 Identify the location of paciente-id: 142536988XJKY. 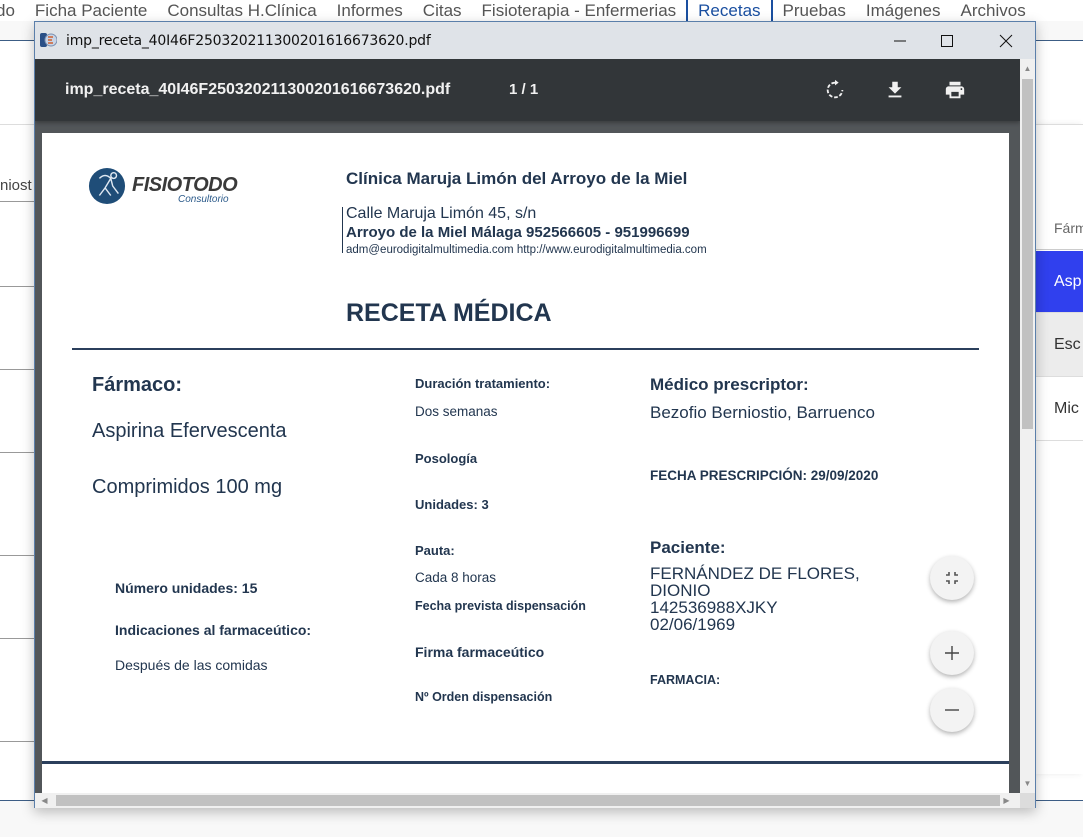
(714, 607).